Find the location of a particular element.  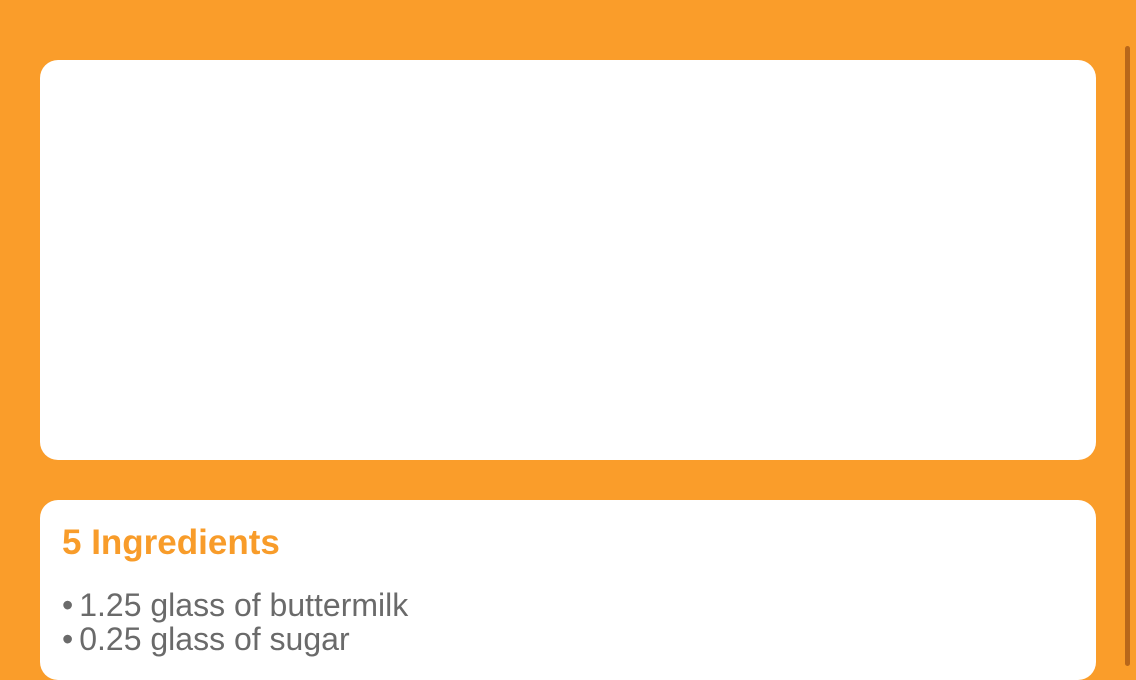

vertical-scrollbar is located at coordinates (1127, 356).